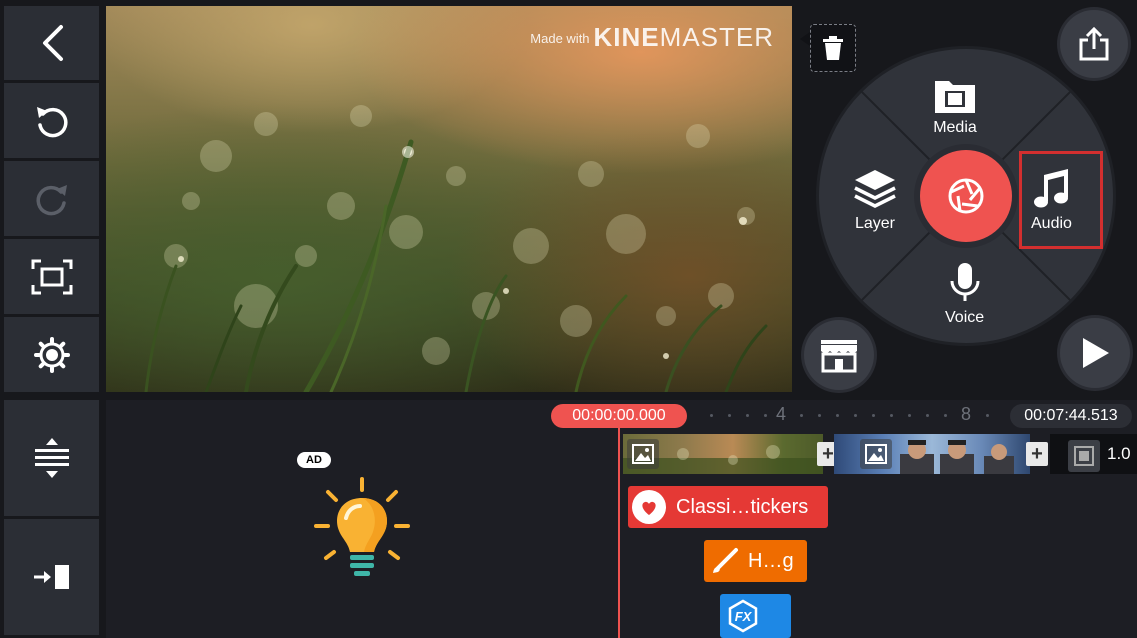 Image resolution: width=1137 pixels, height=638 pixels. I want to click on ruler-label: 8, so click(966, 414).